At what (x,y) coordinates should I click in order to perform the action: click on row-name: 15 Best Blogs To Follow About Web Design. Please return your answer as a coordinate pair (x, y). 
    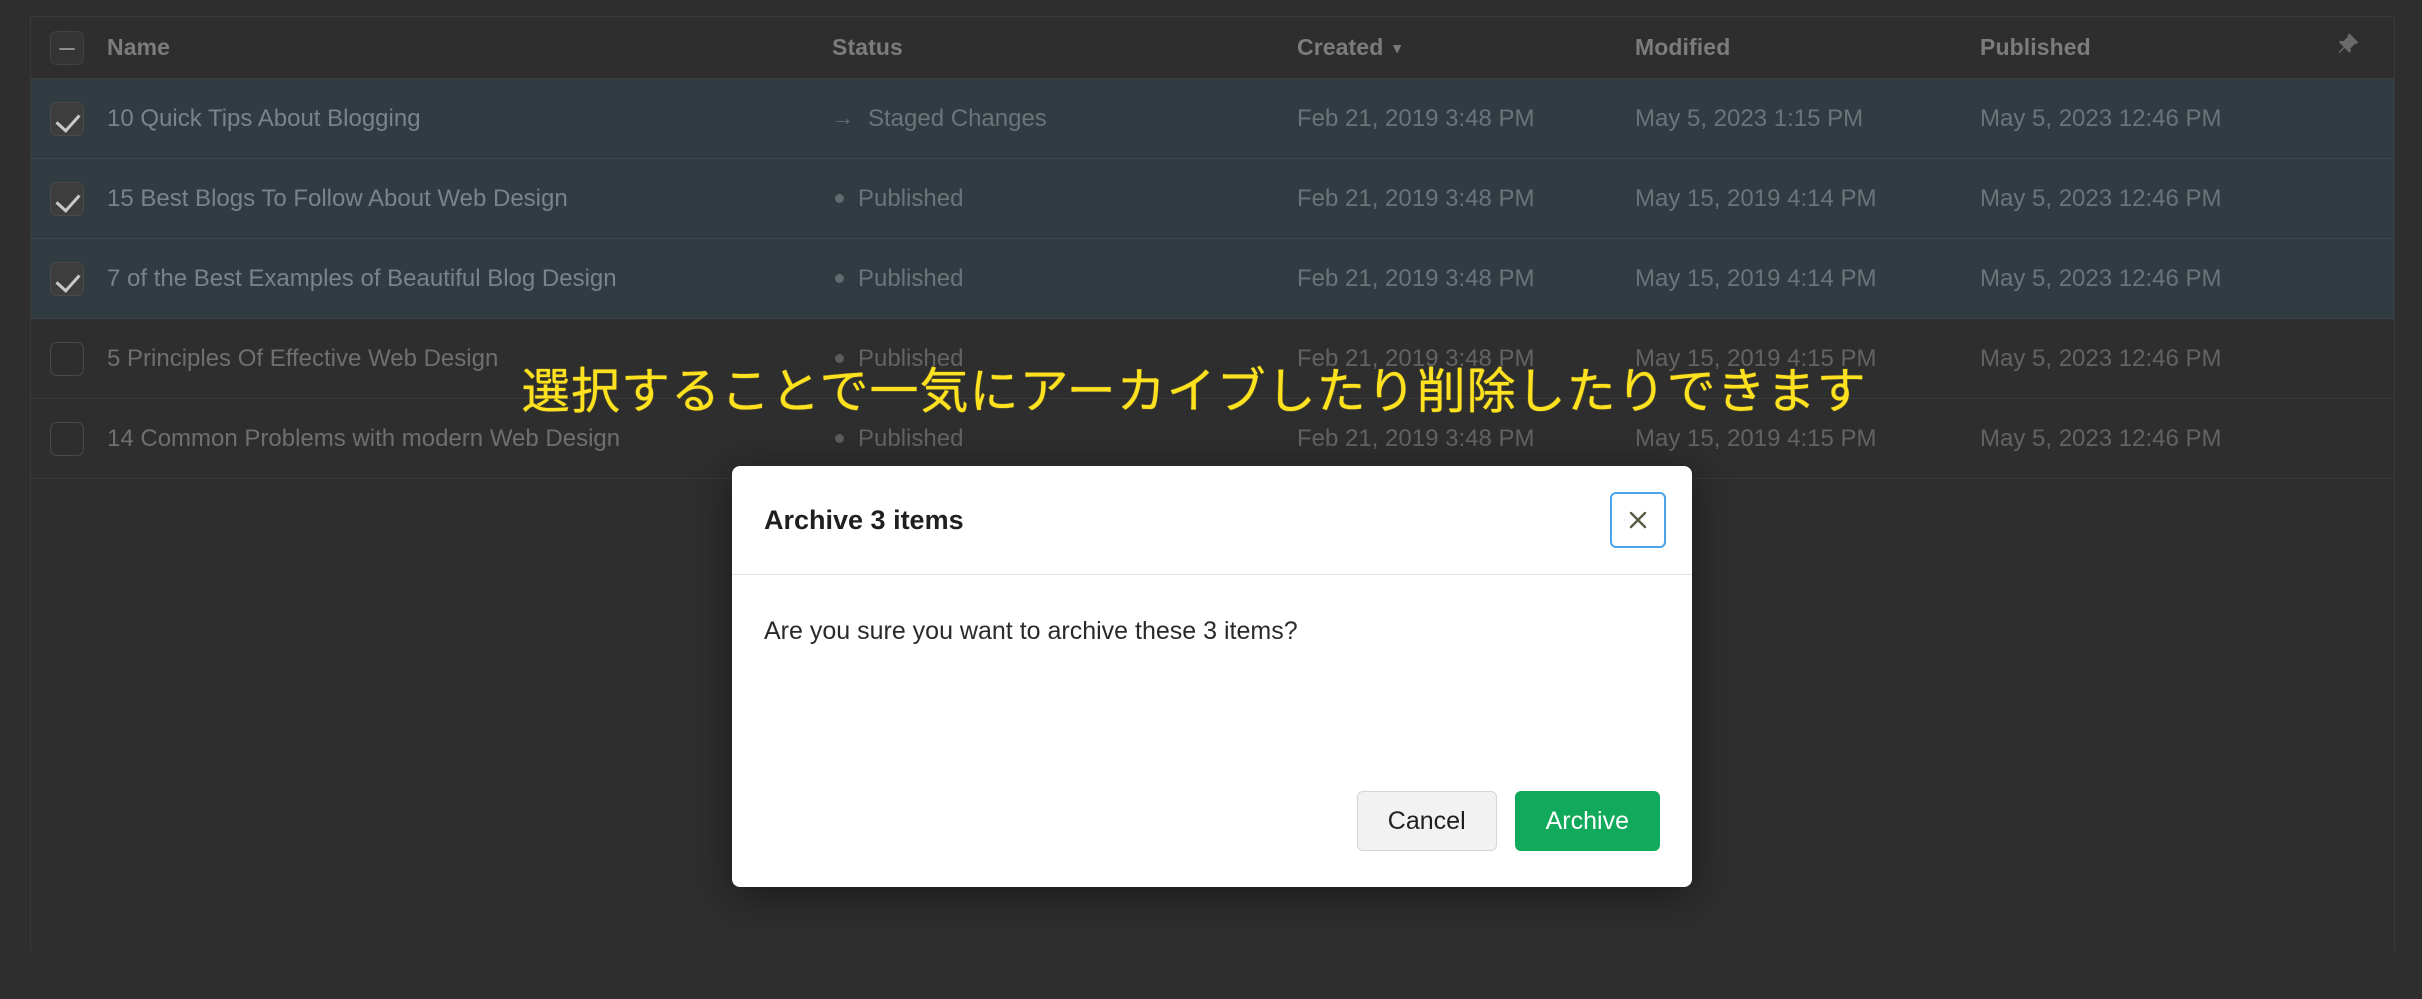
    Looking at the image, I should click on (467, 199).